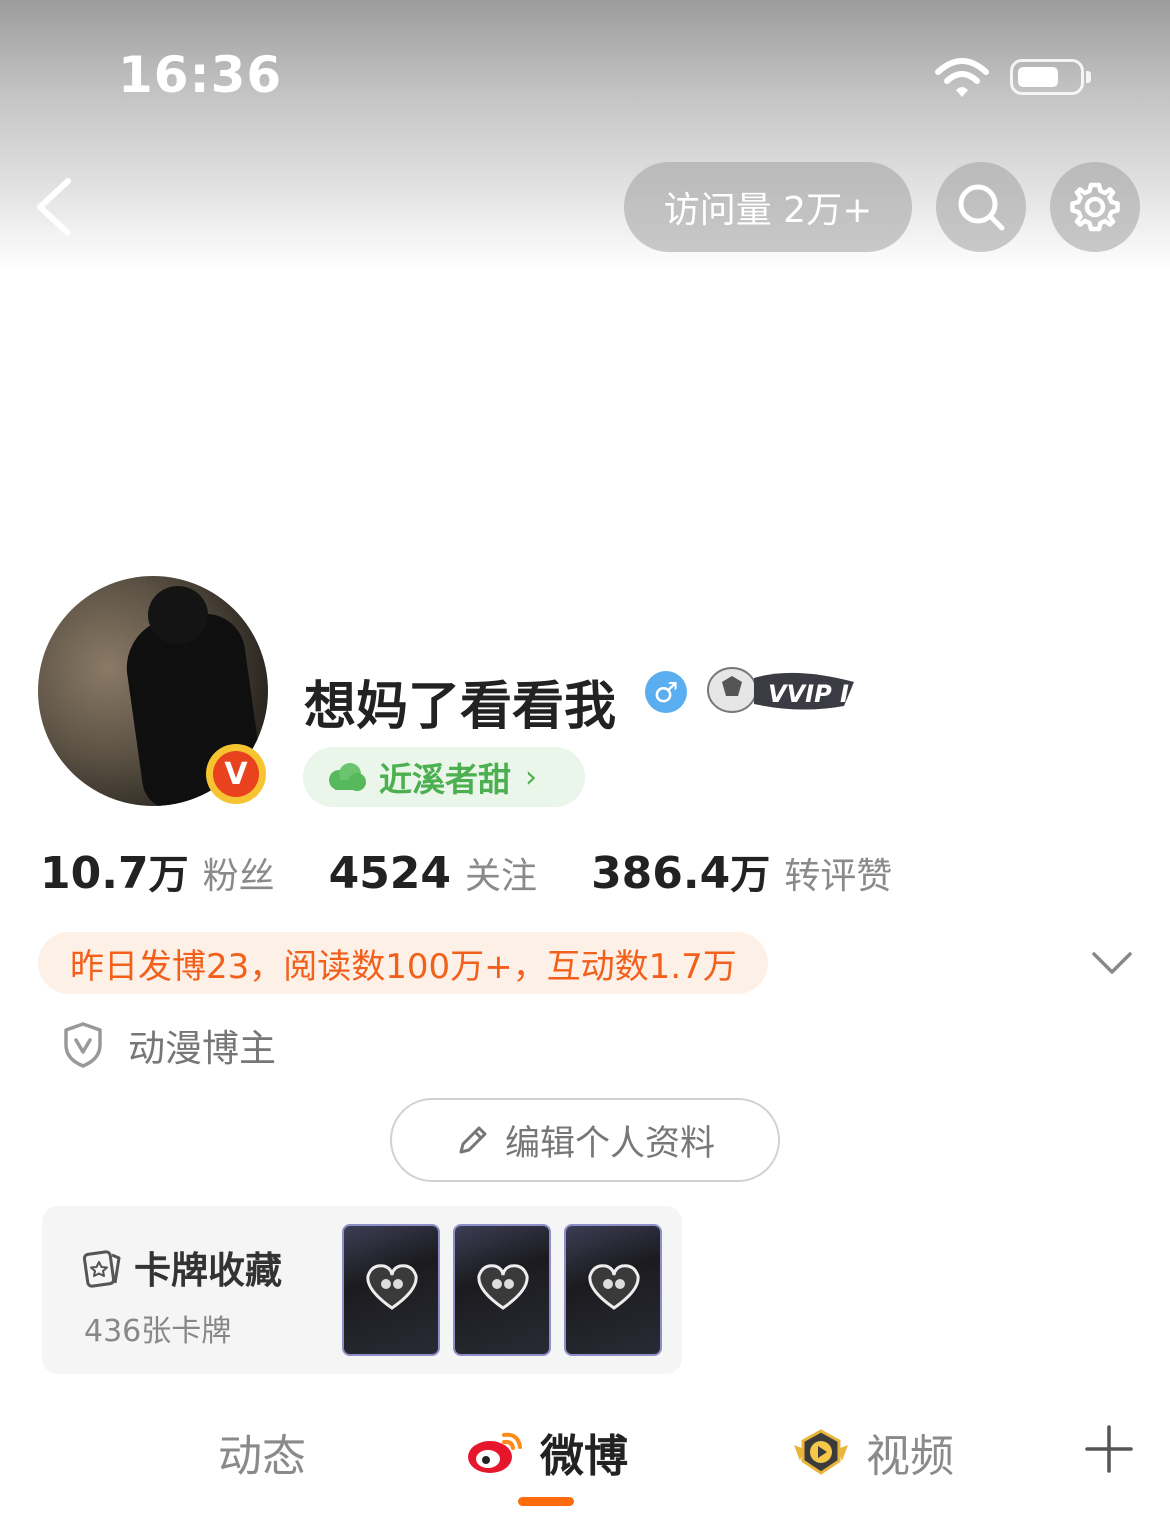  What do you see at coordinates (158, 1331) in the screenshot?
I see `card-collection-count: 436张卡牌` at bounding box center [158, 1331].